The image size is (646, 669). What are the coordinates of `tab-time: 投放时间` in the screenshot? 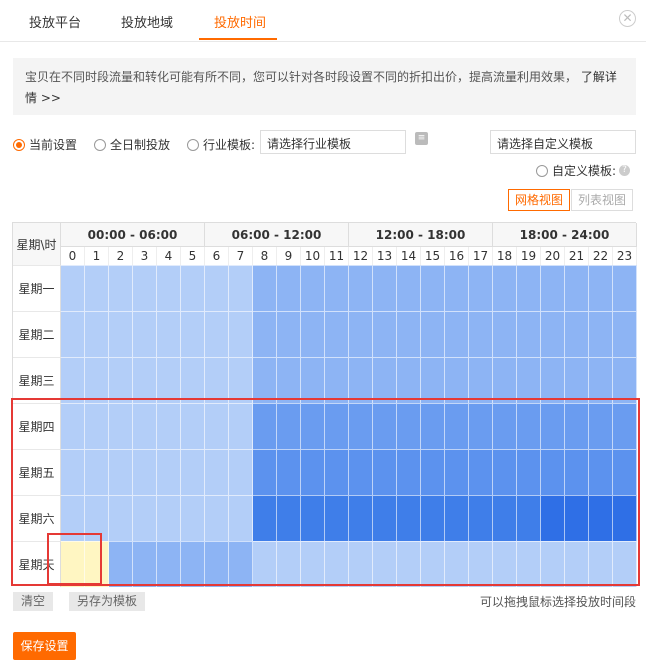 It's located at (240, 21).